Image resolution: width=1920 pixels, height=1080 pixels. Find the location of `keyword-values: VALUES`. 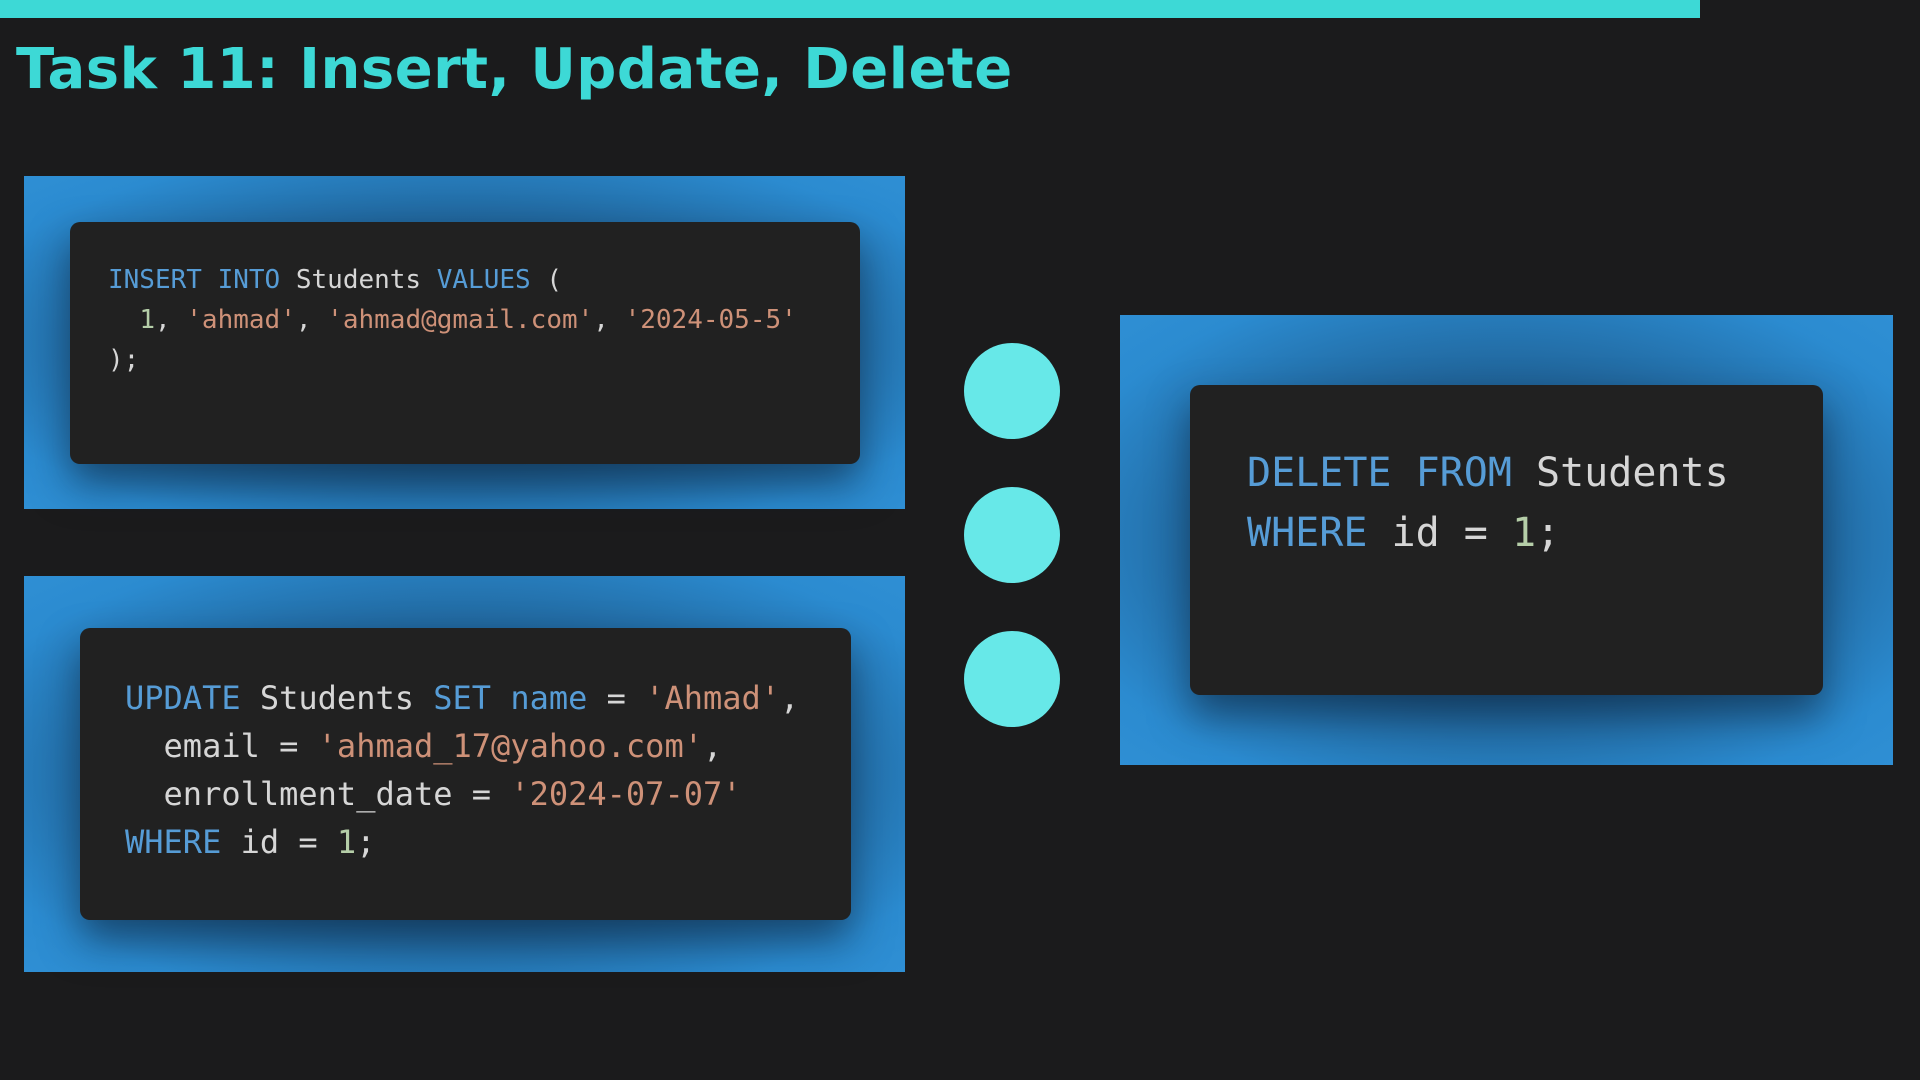

keyword-values: VALUES is located at coordinates (483, 280).